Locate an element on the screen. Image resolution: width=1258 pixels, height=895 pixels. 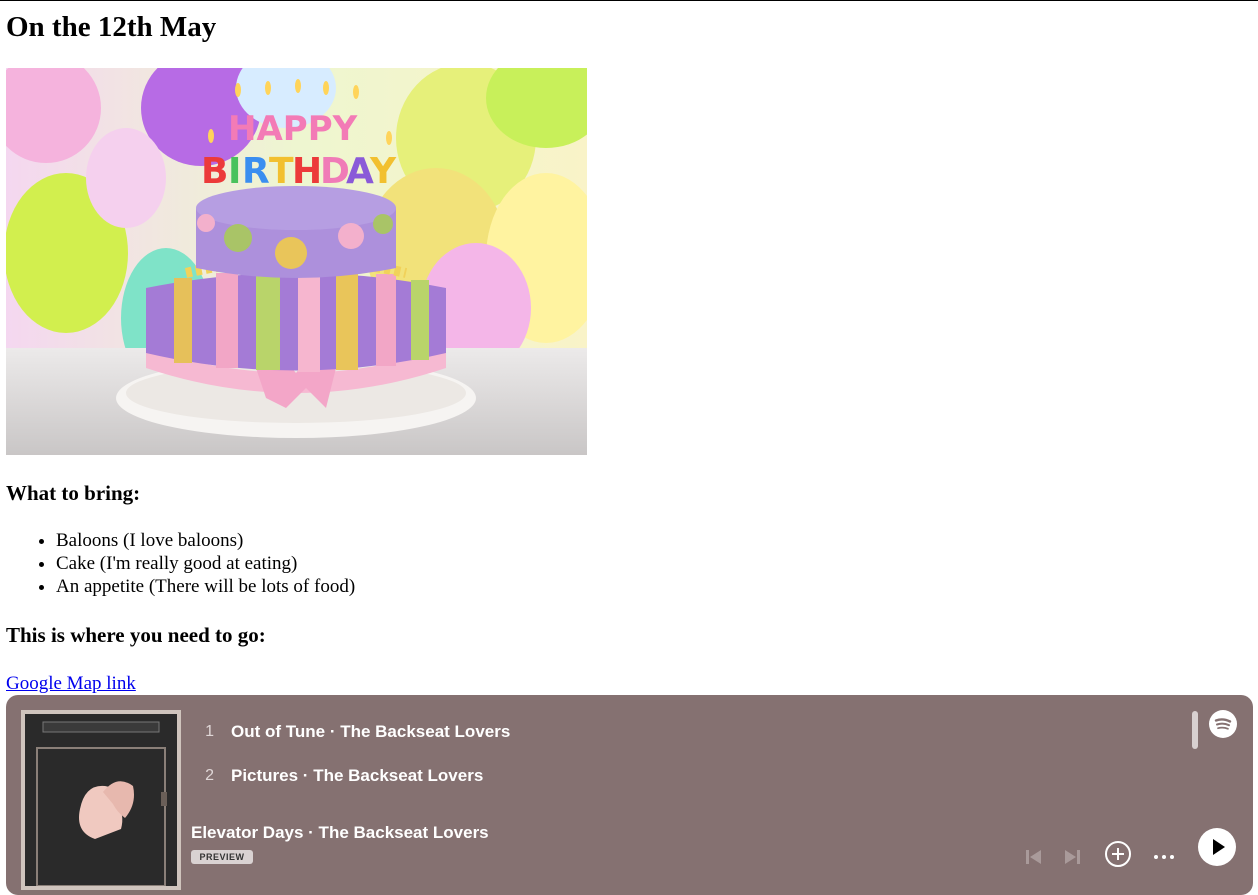
list-item: Baloons (I love baloons) is located at coordinates (205, 540).